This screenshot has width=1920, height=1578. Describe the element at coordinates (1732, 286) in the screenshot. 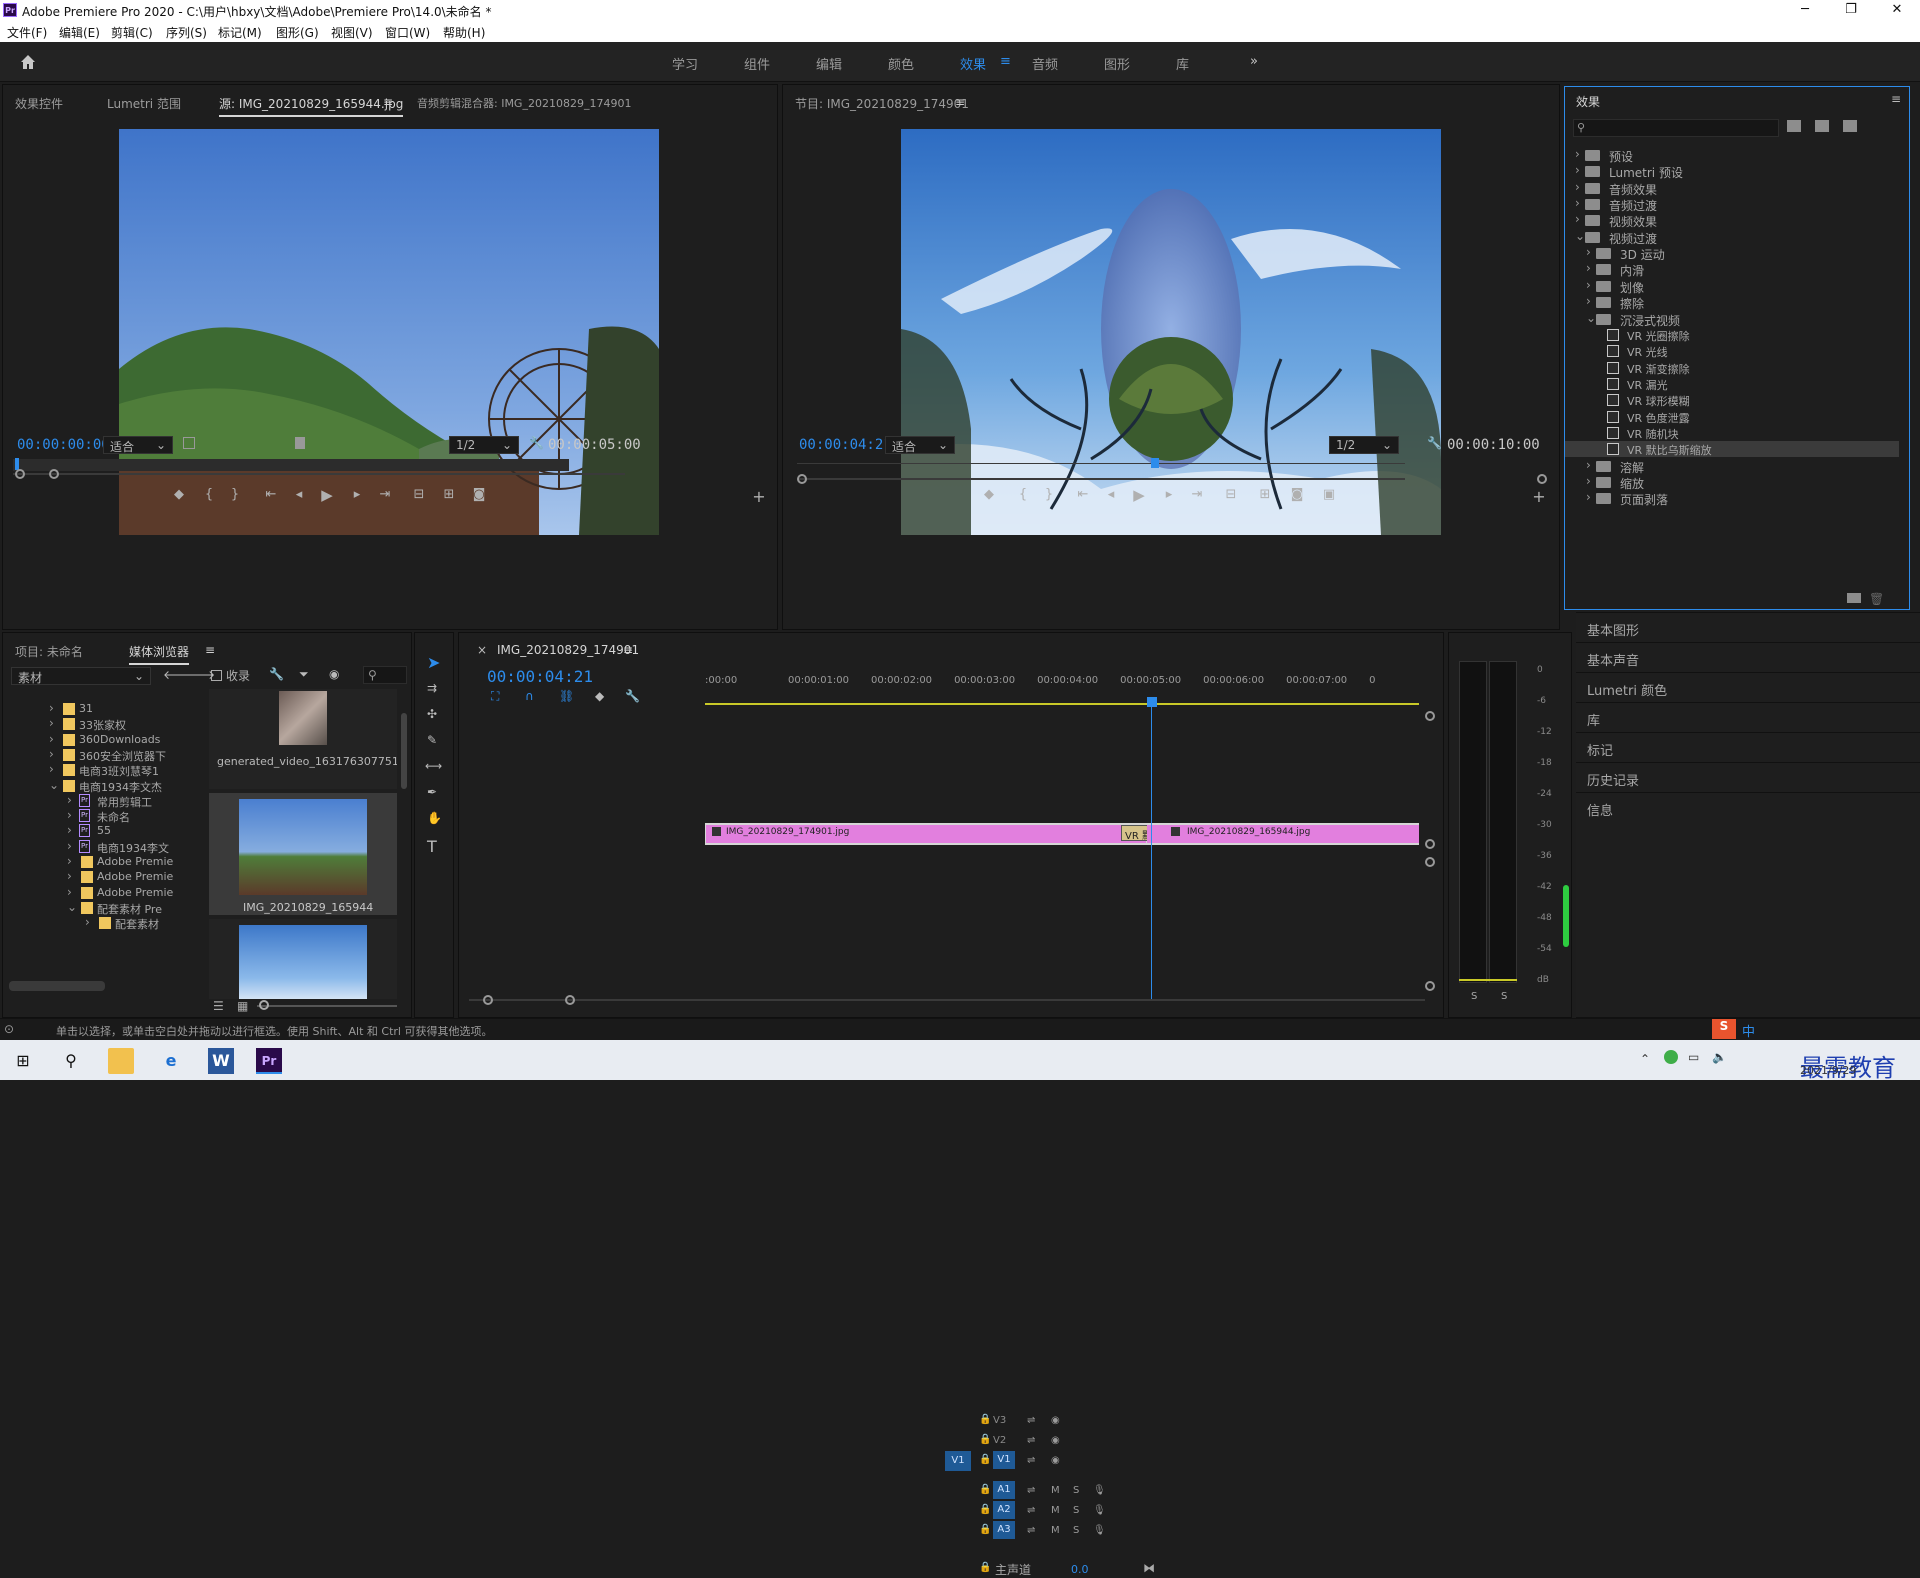

I see `effect-folder: › 划像` at that location.